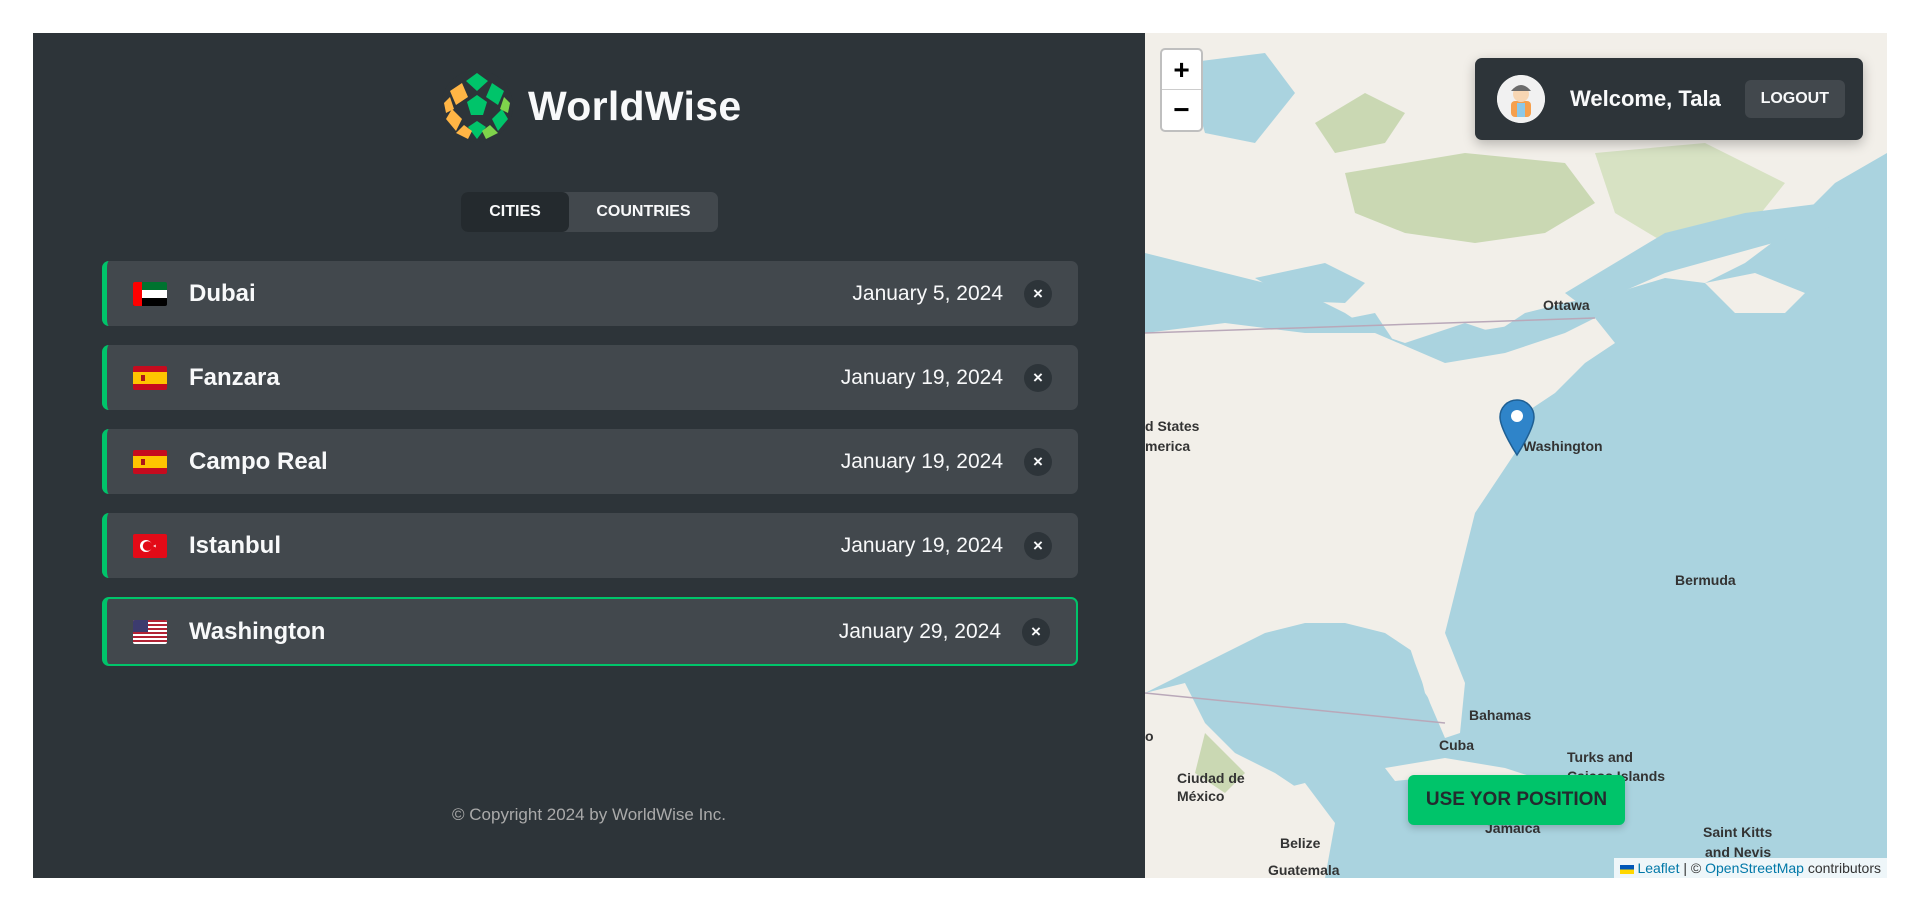 The height and width of the screenshot is (909, 1920). I want to click on city-name: Washington, so click(257, 631).